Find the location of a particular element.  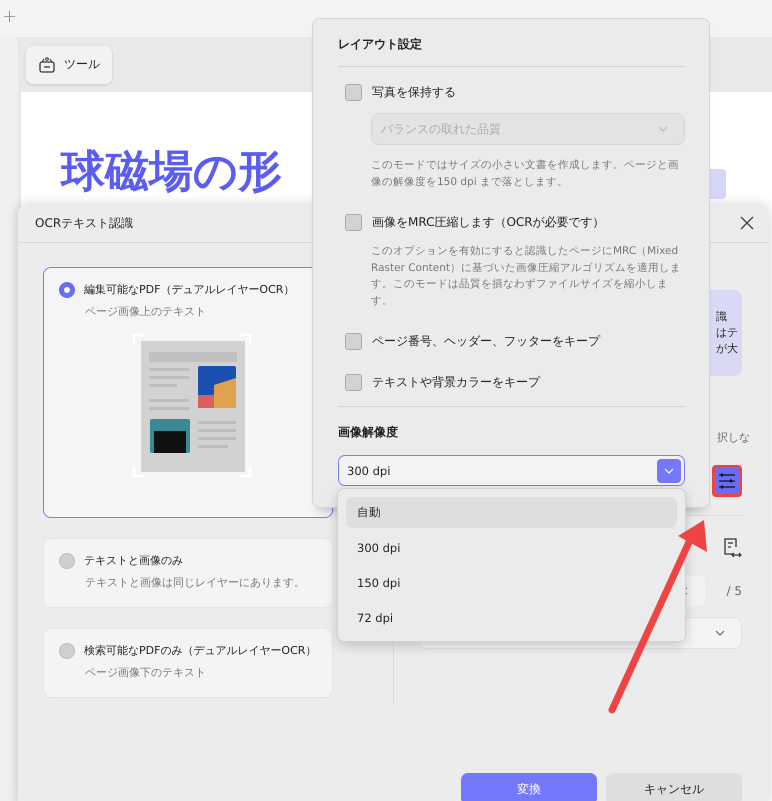

option-description: テキストと画像は同じレイヤーにあります。 is located at coordinates (195, 582).